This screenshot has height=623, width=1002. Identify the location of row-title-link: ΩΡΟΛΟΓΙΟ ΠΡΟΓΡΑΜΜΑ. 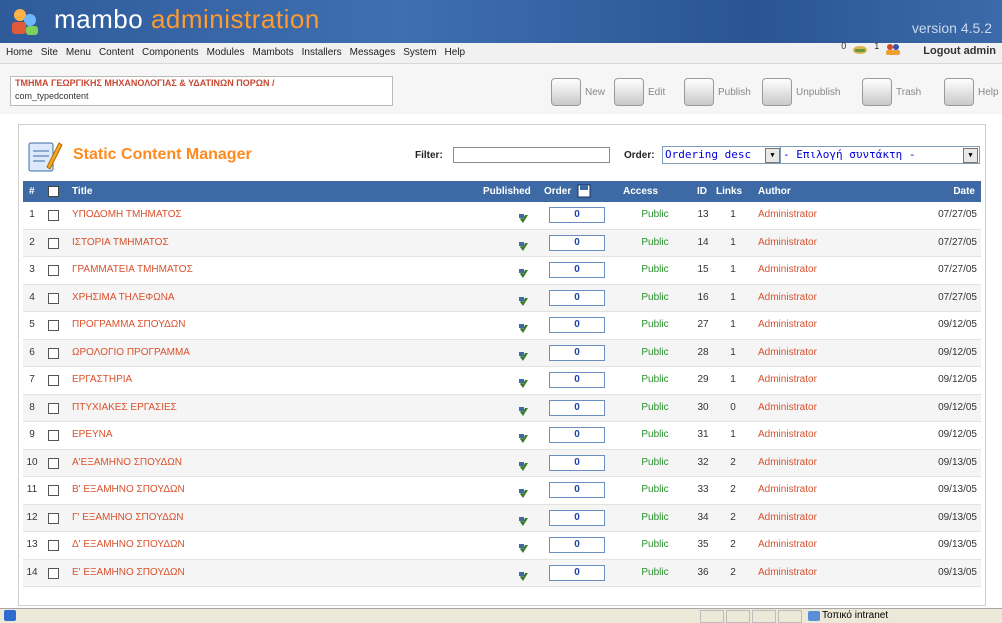
(131, 353).